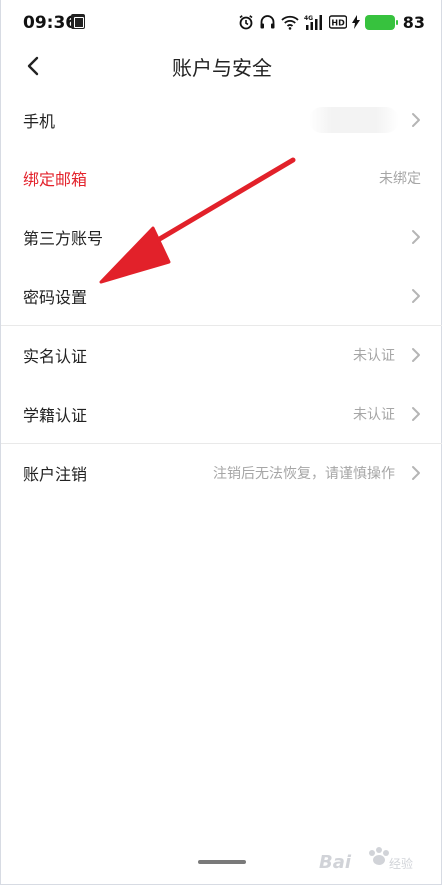 This screenshot has height=885, width=442. I want to click on list-item-cancel-account: 账户注销 注销后无法恢复，请谨慎操作, so click(221, 473).